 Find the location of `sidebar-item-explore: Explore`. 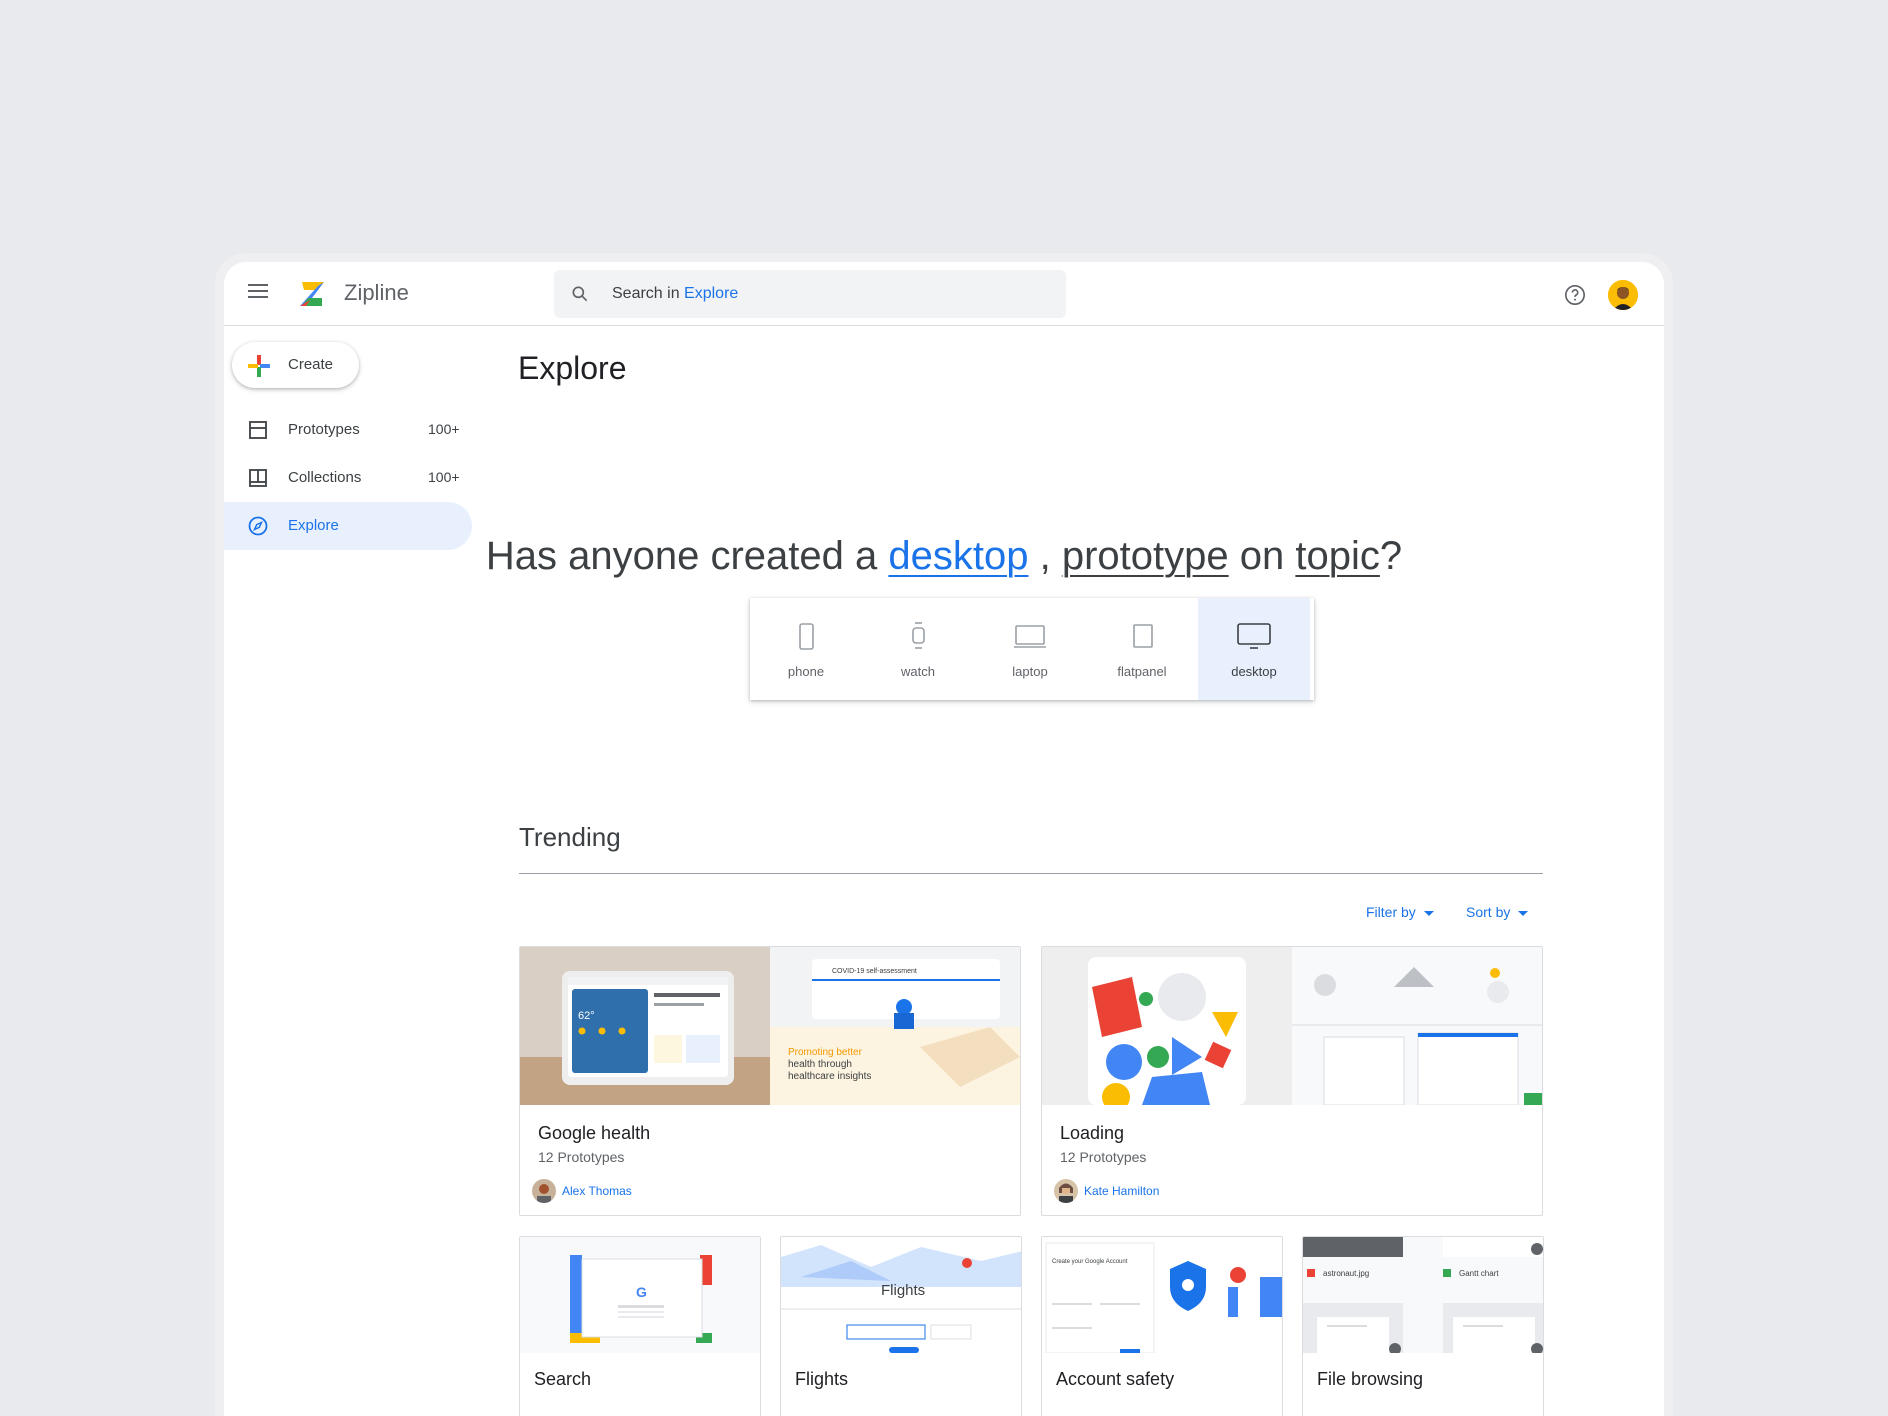

sidebar-item-explore: Explore is located at coordinates (348, 526).